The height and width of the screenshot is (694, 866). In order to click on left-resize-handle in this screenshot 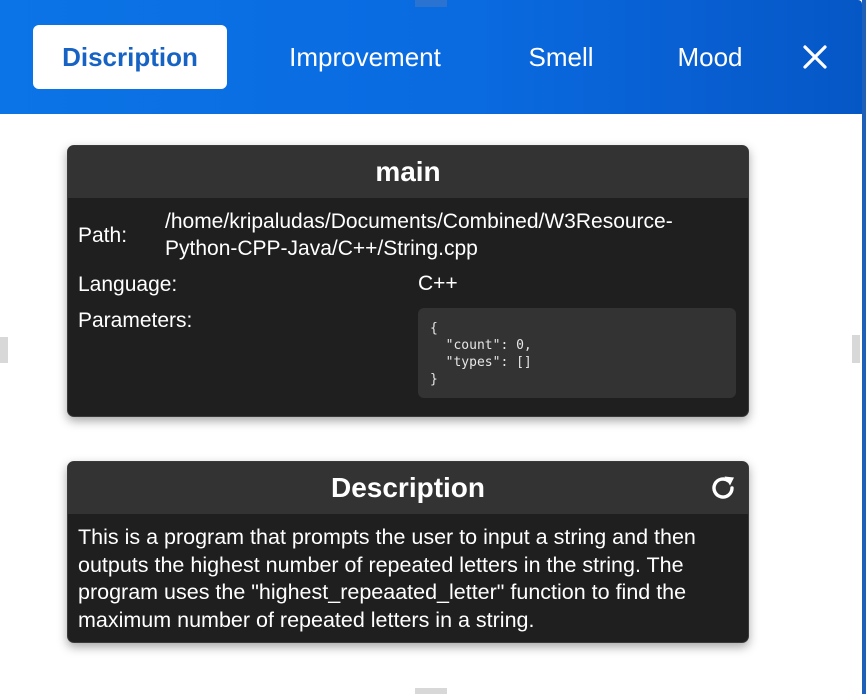, I will do `click(4, 350)`.